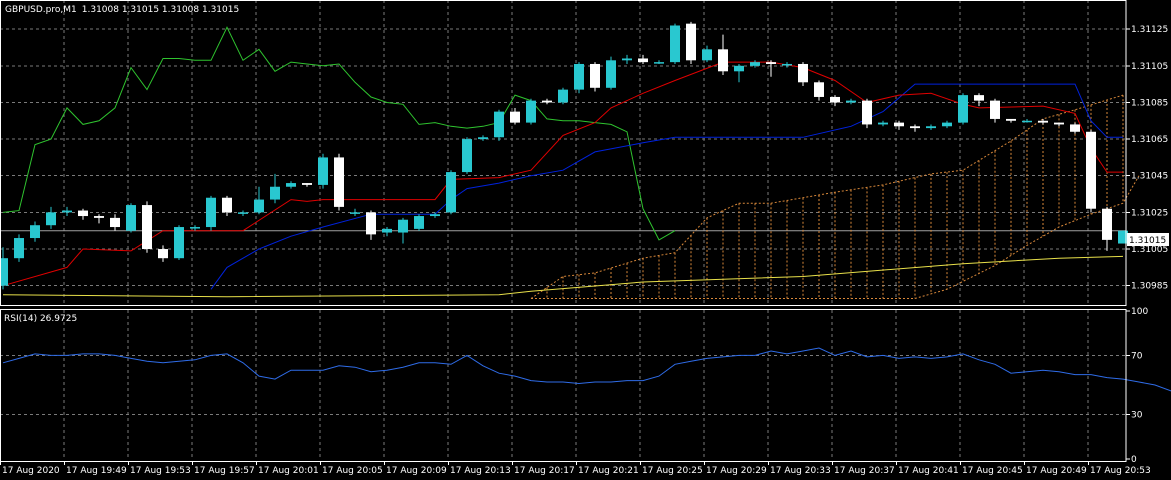 The image size is (1171, 480). I want to click on price-tick-label: 1.31005, so click(1149, 250).